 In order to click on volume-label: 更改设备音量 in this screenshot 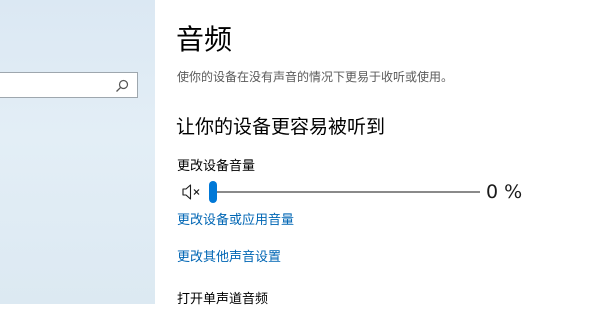, I will do `click(216, 166)`.